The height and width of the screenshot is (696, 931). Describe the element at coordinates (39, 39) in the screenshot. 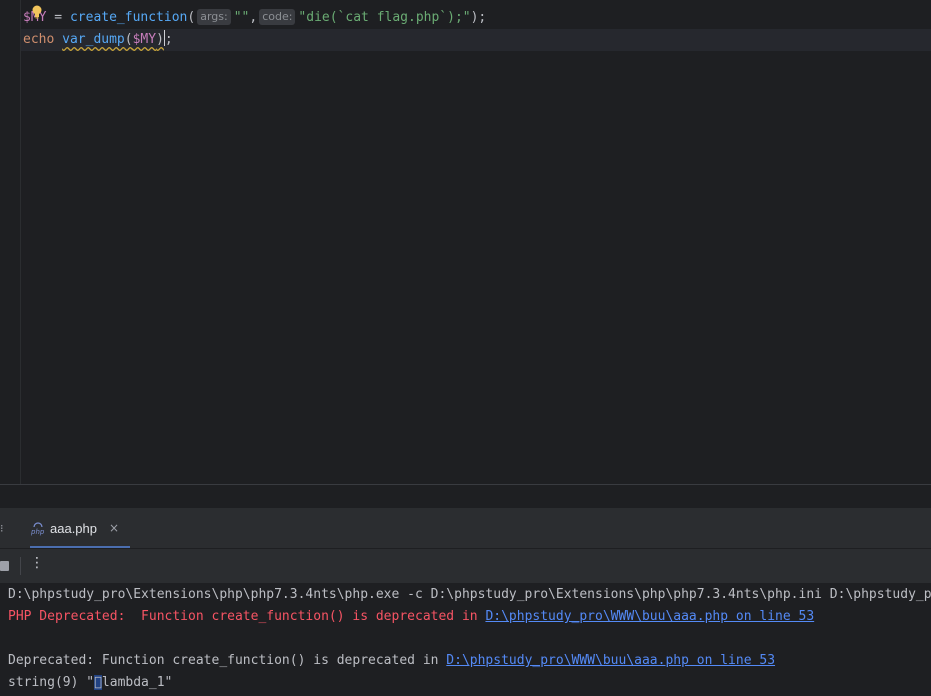

I see `code-keyword: echo` at that location.